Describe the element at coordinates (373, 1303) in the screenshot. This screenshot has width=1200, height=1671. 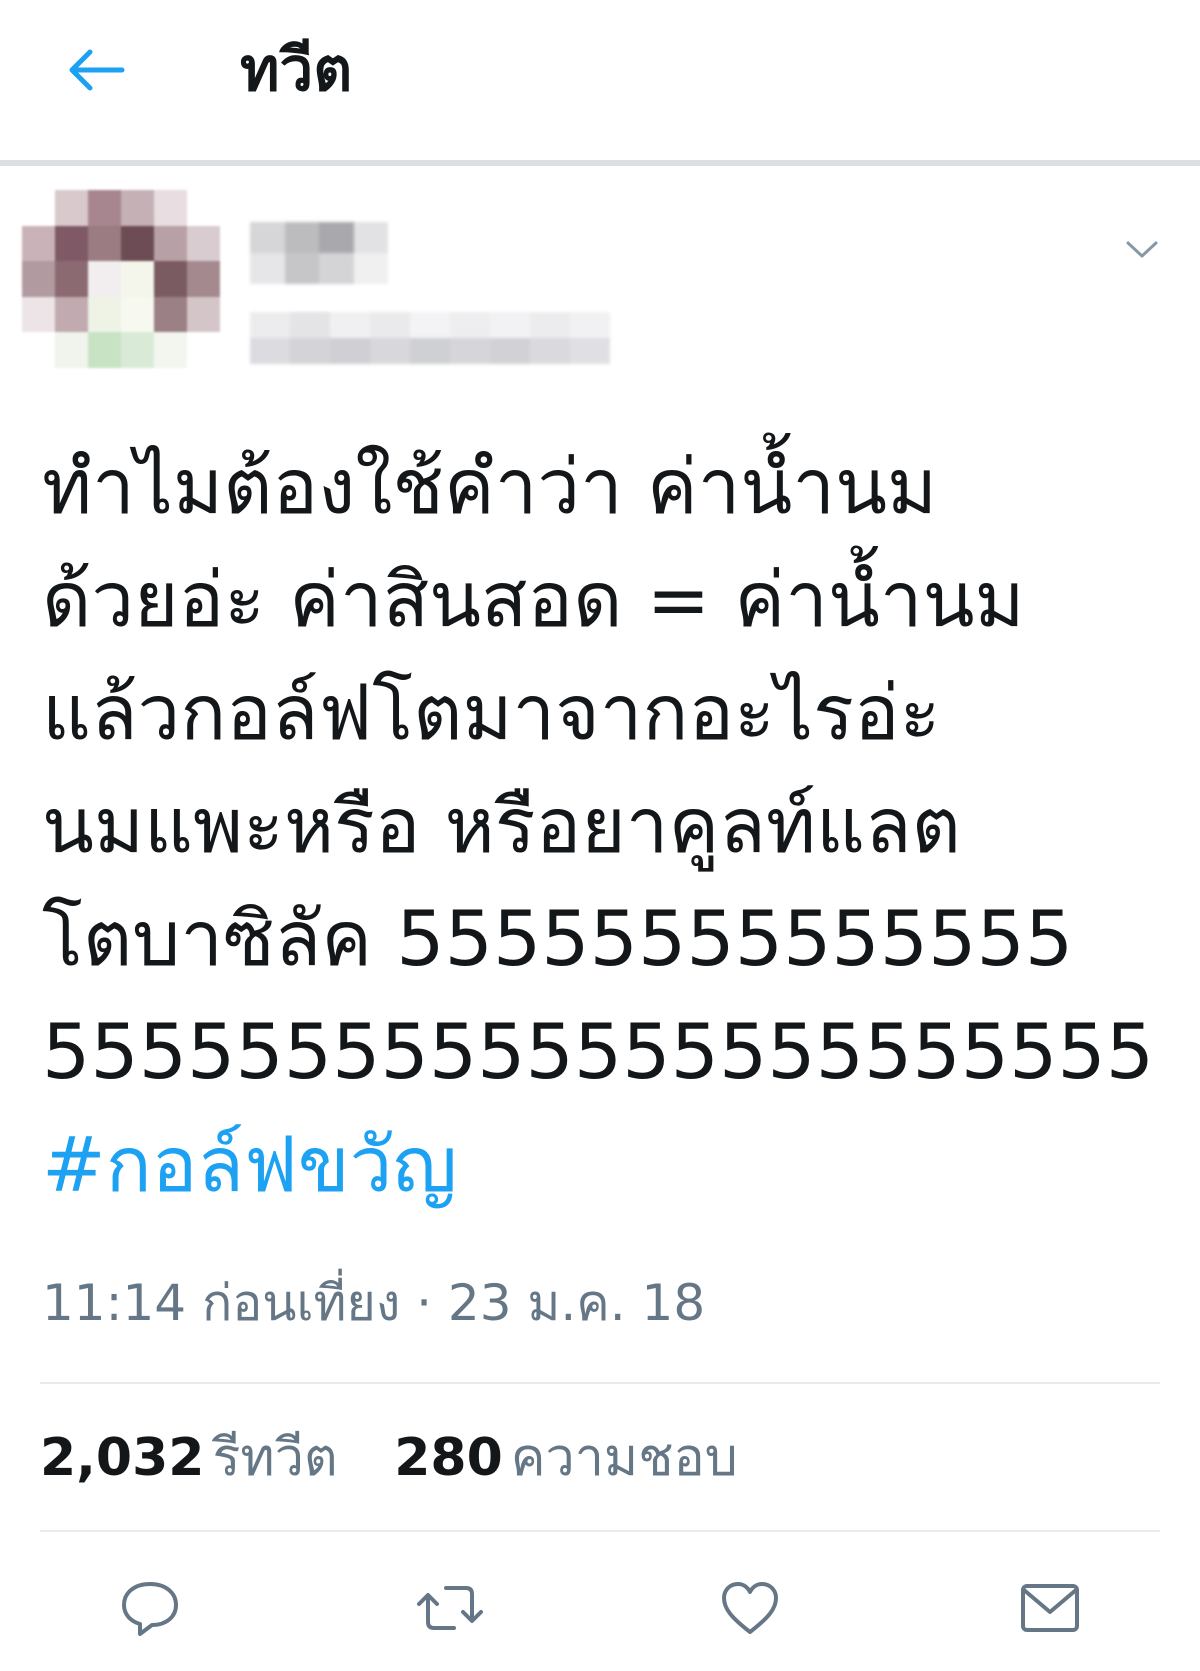
I see `tweet-timestamp: 11:14 ก่อนเที่ยง · 23 ม.ค. 18` at that location.